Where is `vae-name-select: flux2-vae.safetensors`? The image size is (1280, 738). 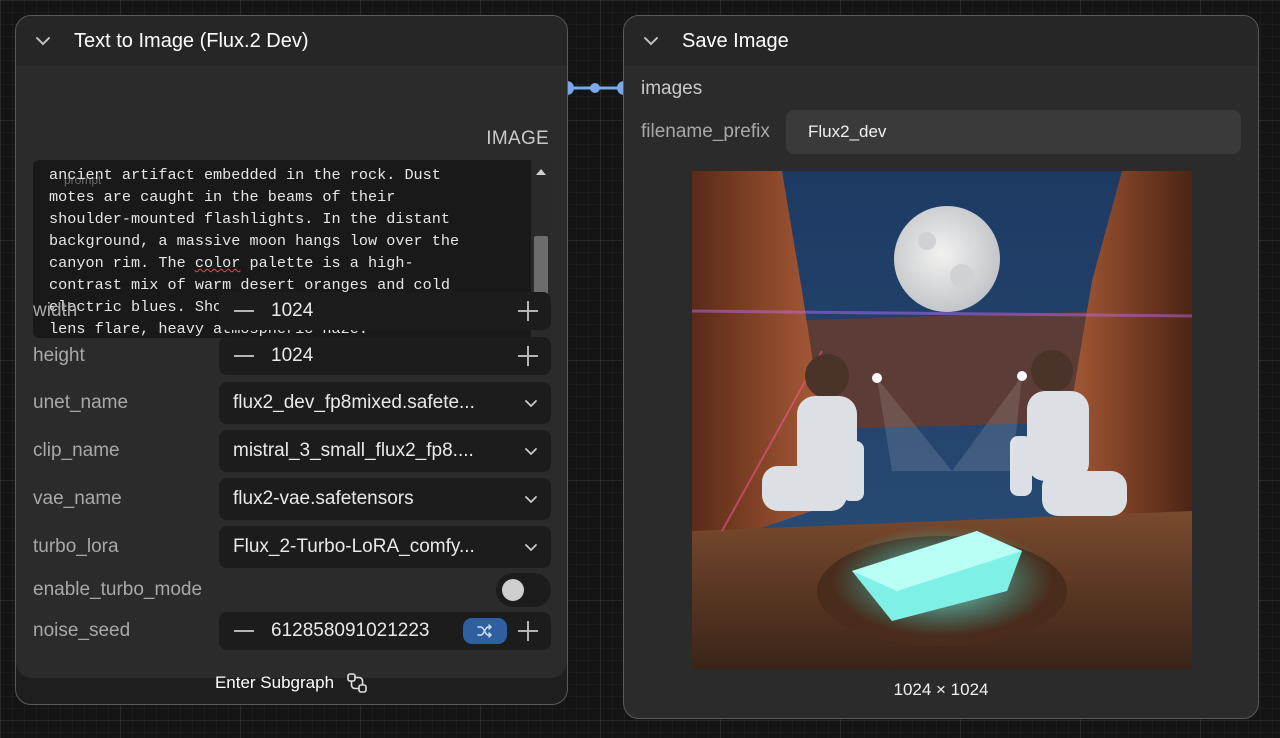 vae-name-select: flux2-vae.safetensors is located at coordinates (385, 499).